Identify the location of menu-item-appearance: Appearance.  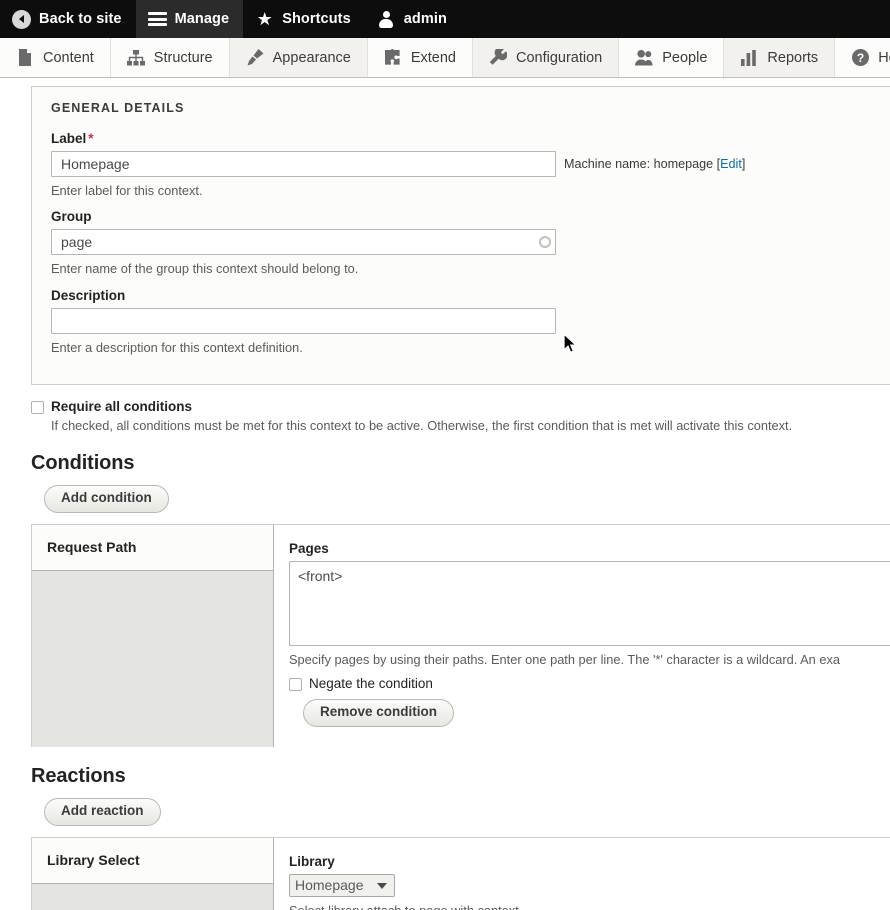
(298, 57).